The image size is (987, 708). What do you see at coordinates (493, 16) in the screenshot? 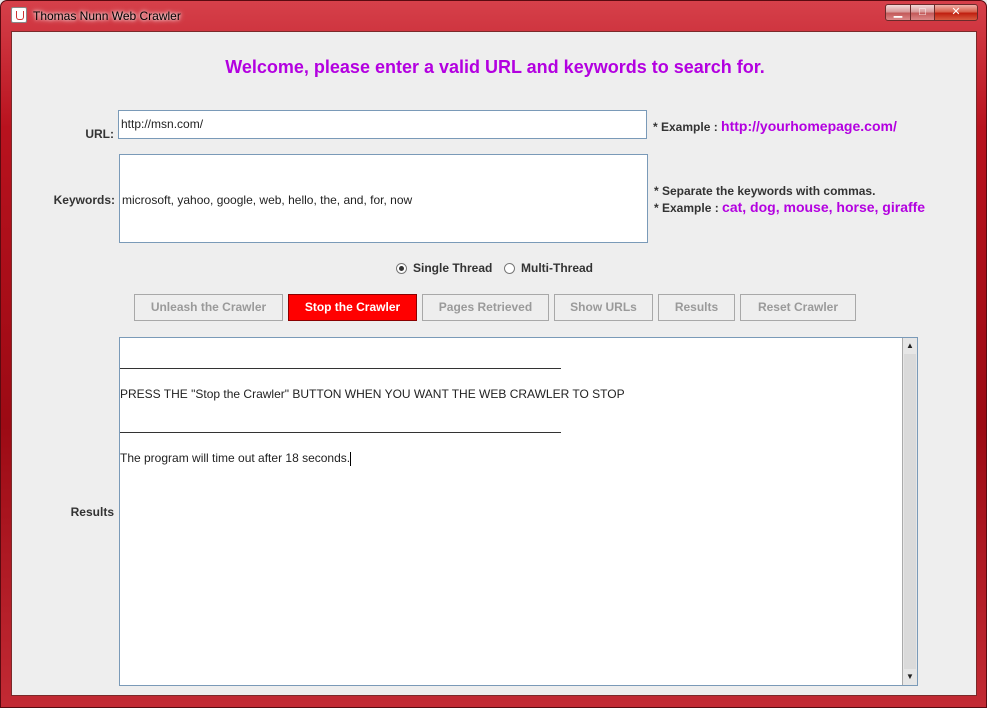
I see `title-bar: Thomas Nunn Web Crawler ▁ □ ✕` at bounding box center [493, 16].